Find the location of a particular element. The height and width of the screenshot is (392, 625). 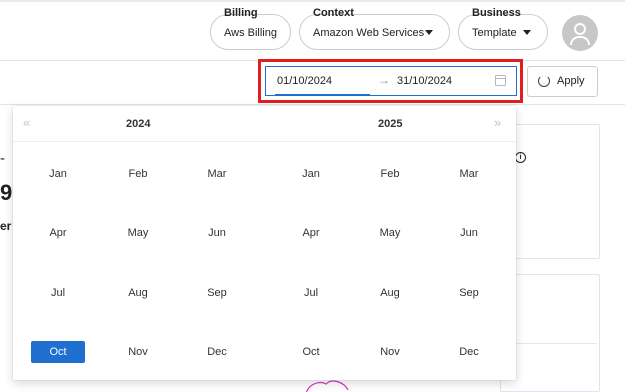

info-icon: i is located at coordinates (520, 157).